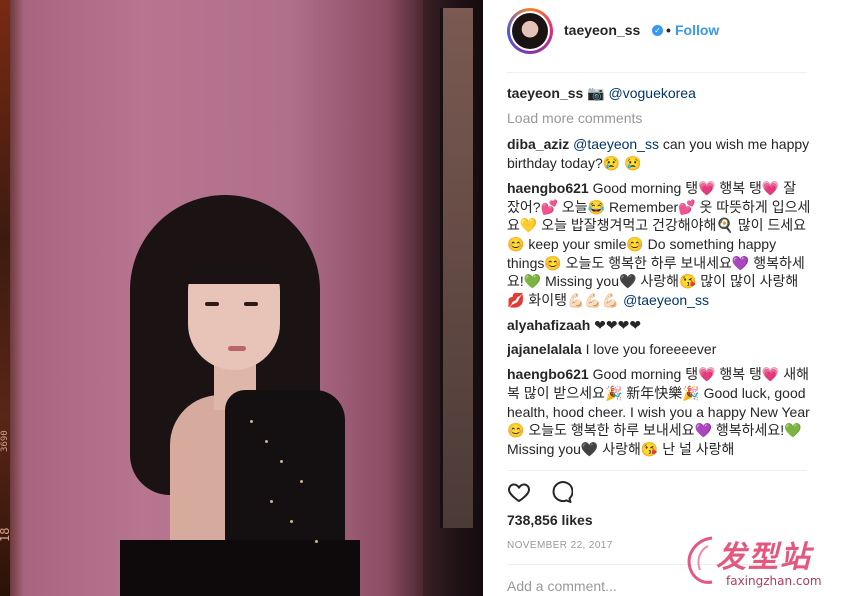 The height and width of the screenshot is (596, 842). Describe the element at coordinates (6, 534) in the screenshot. I see `film-edge-number: 18` at that location.